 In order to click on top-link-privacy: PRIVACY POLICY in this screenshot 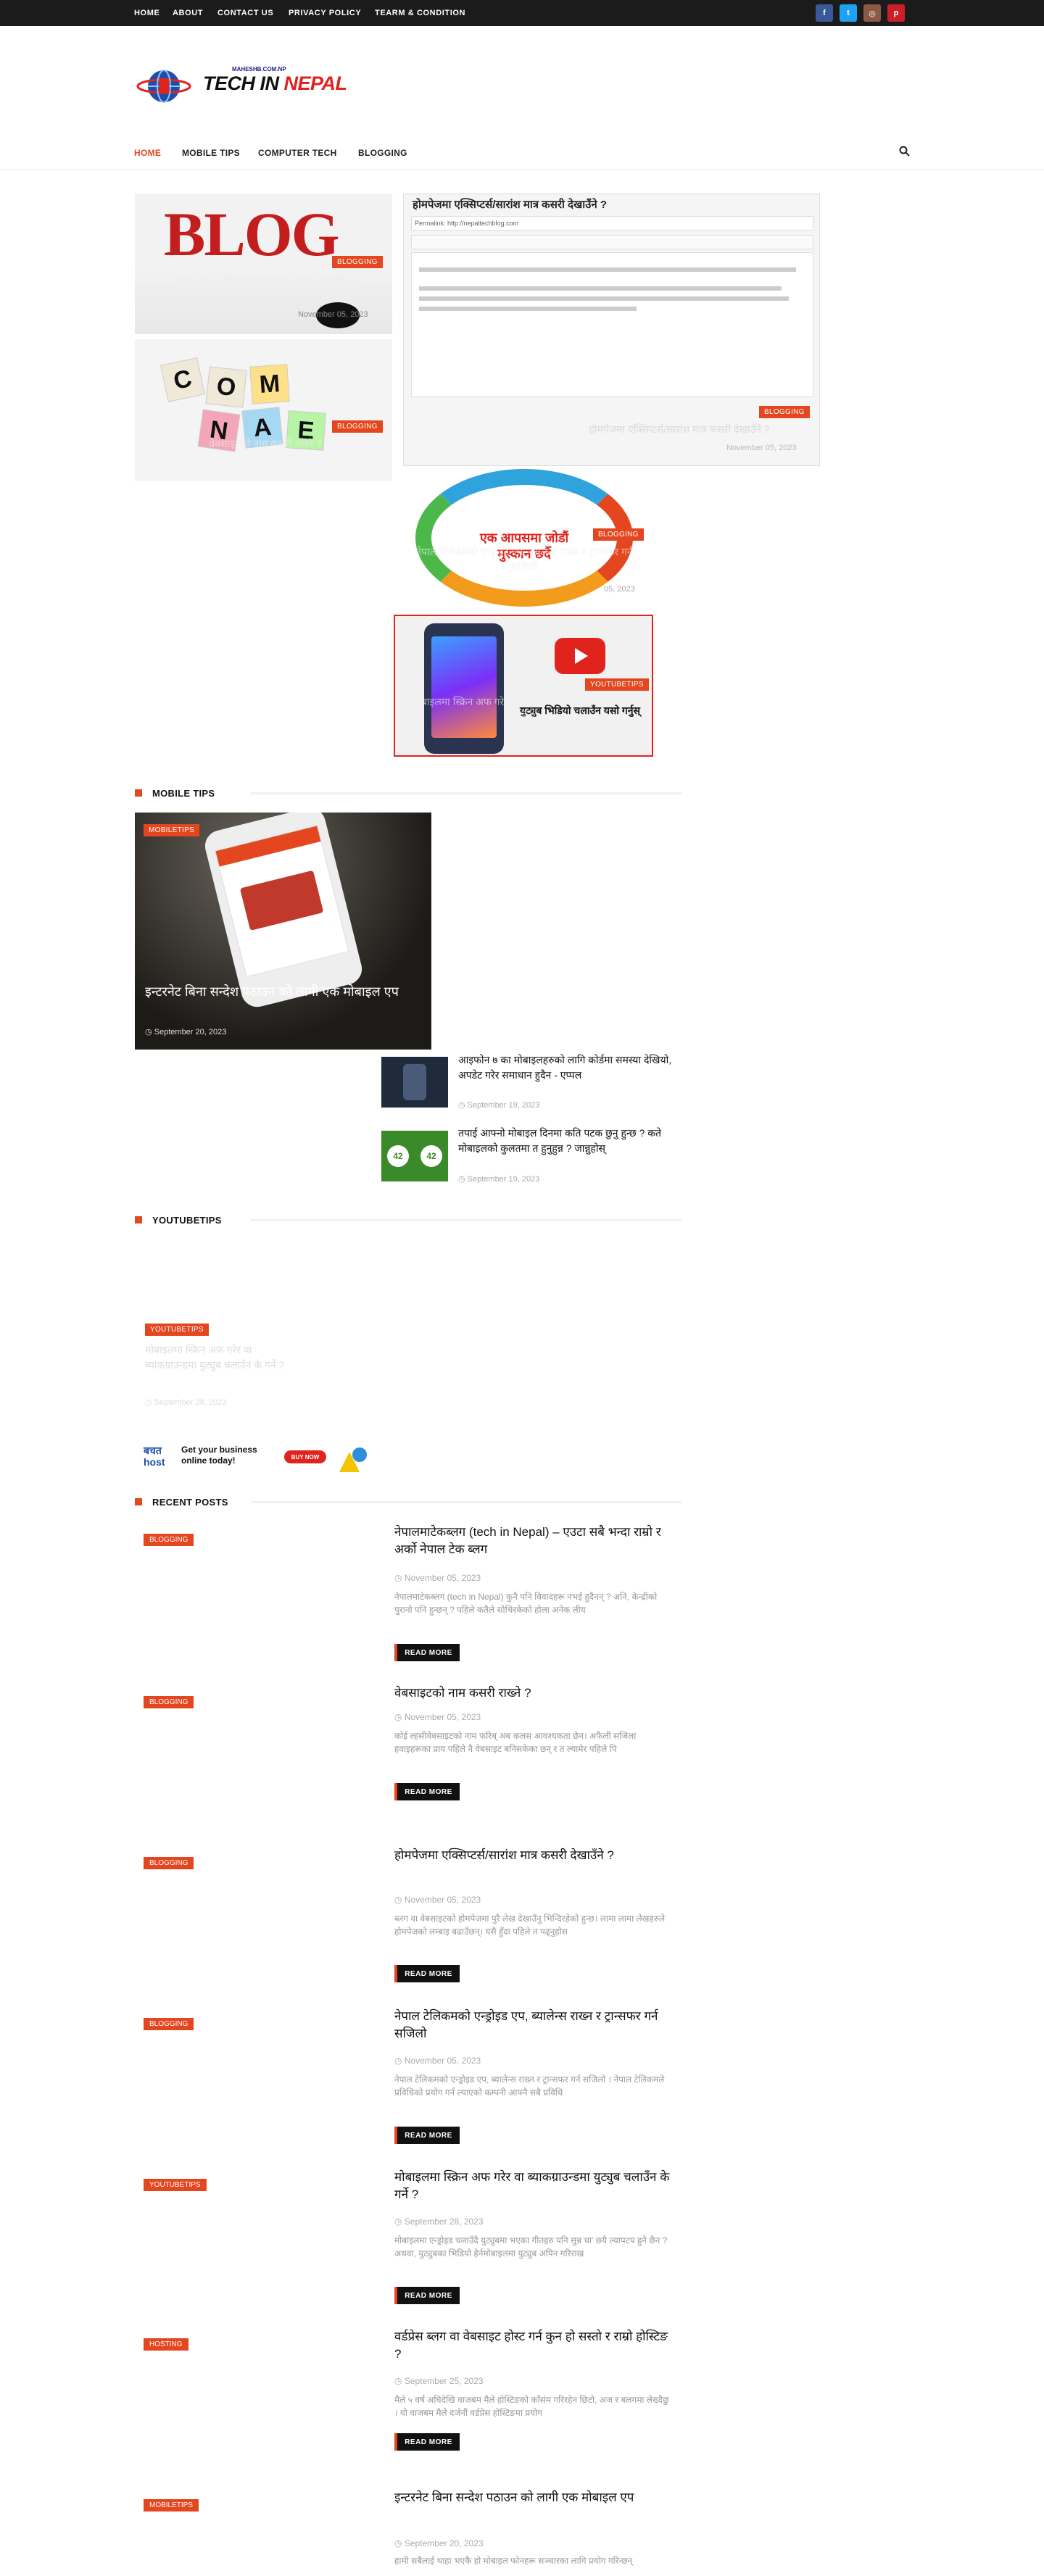, I will do `click(325, 13)`.